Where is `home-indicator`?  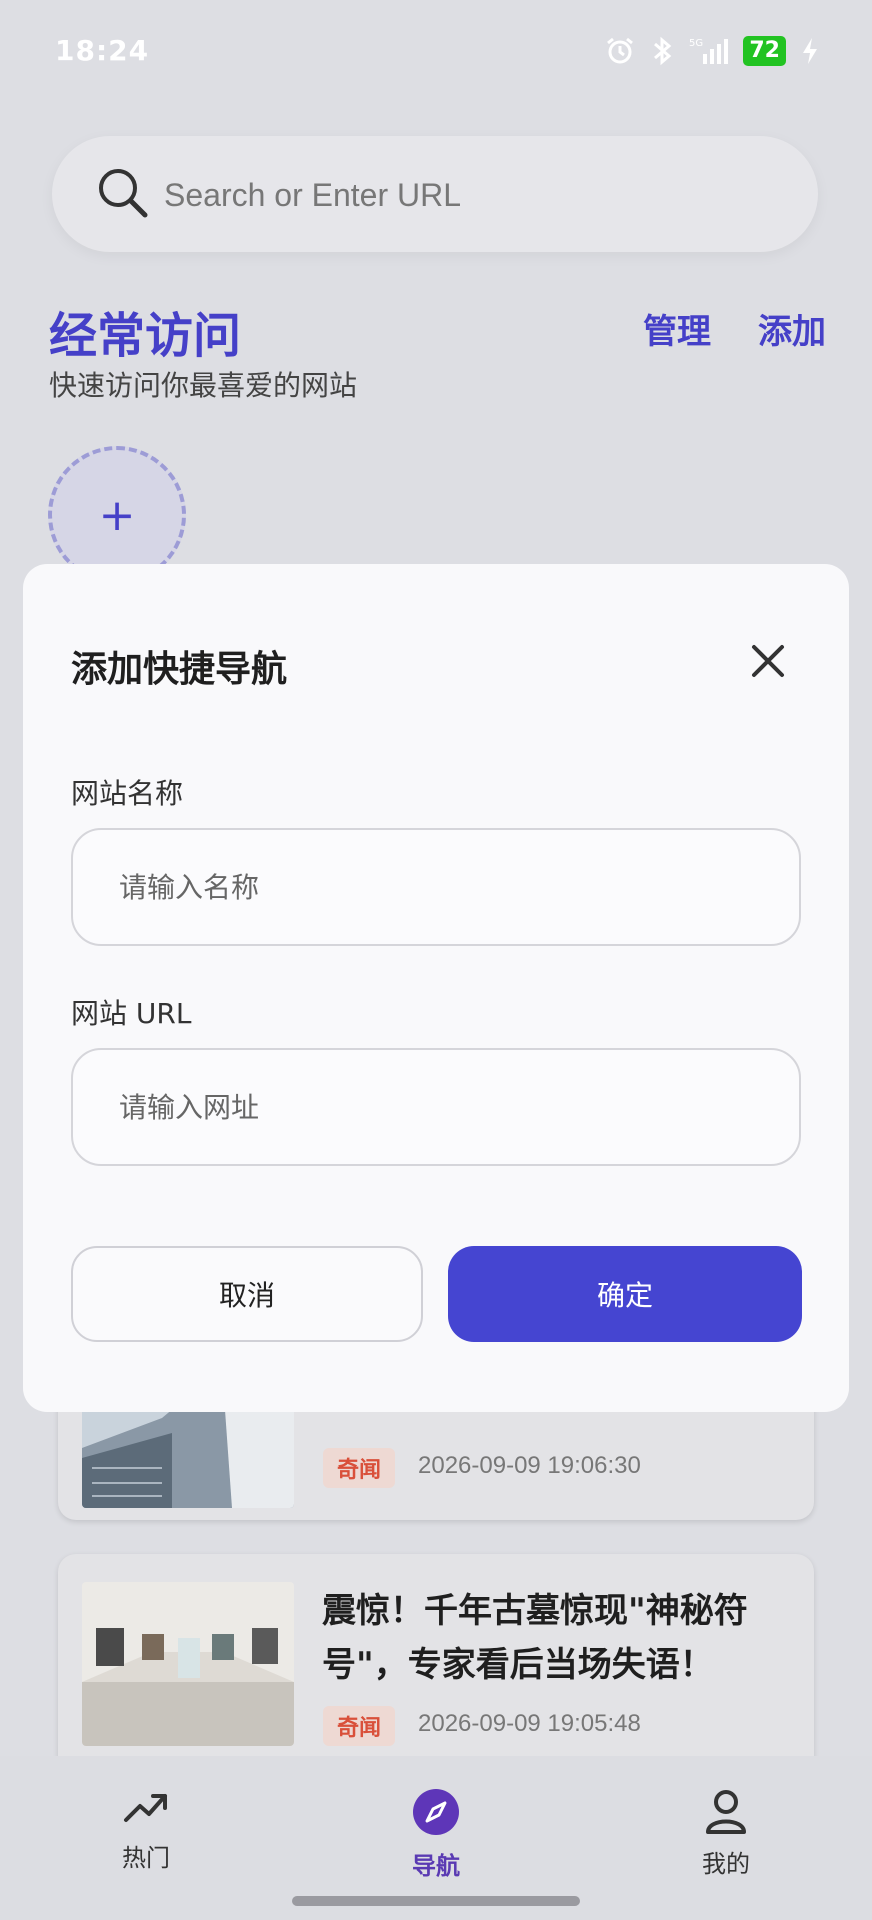 home-indicator is located at coordinates (436, 1901).